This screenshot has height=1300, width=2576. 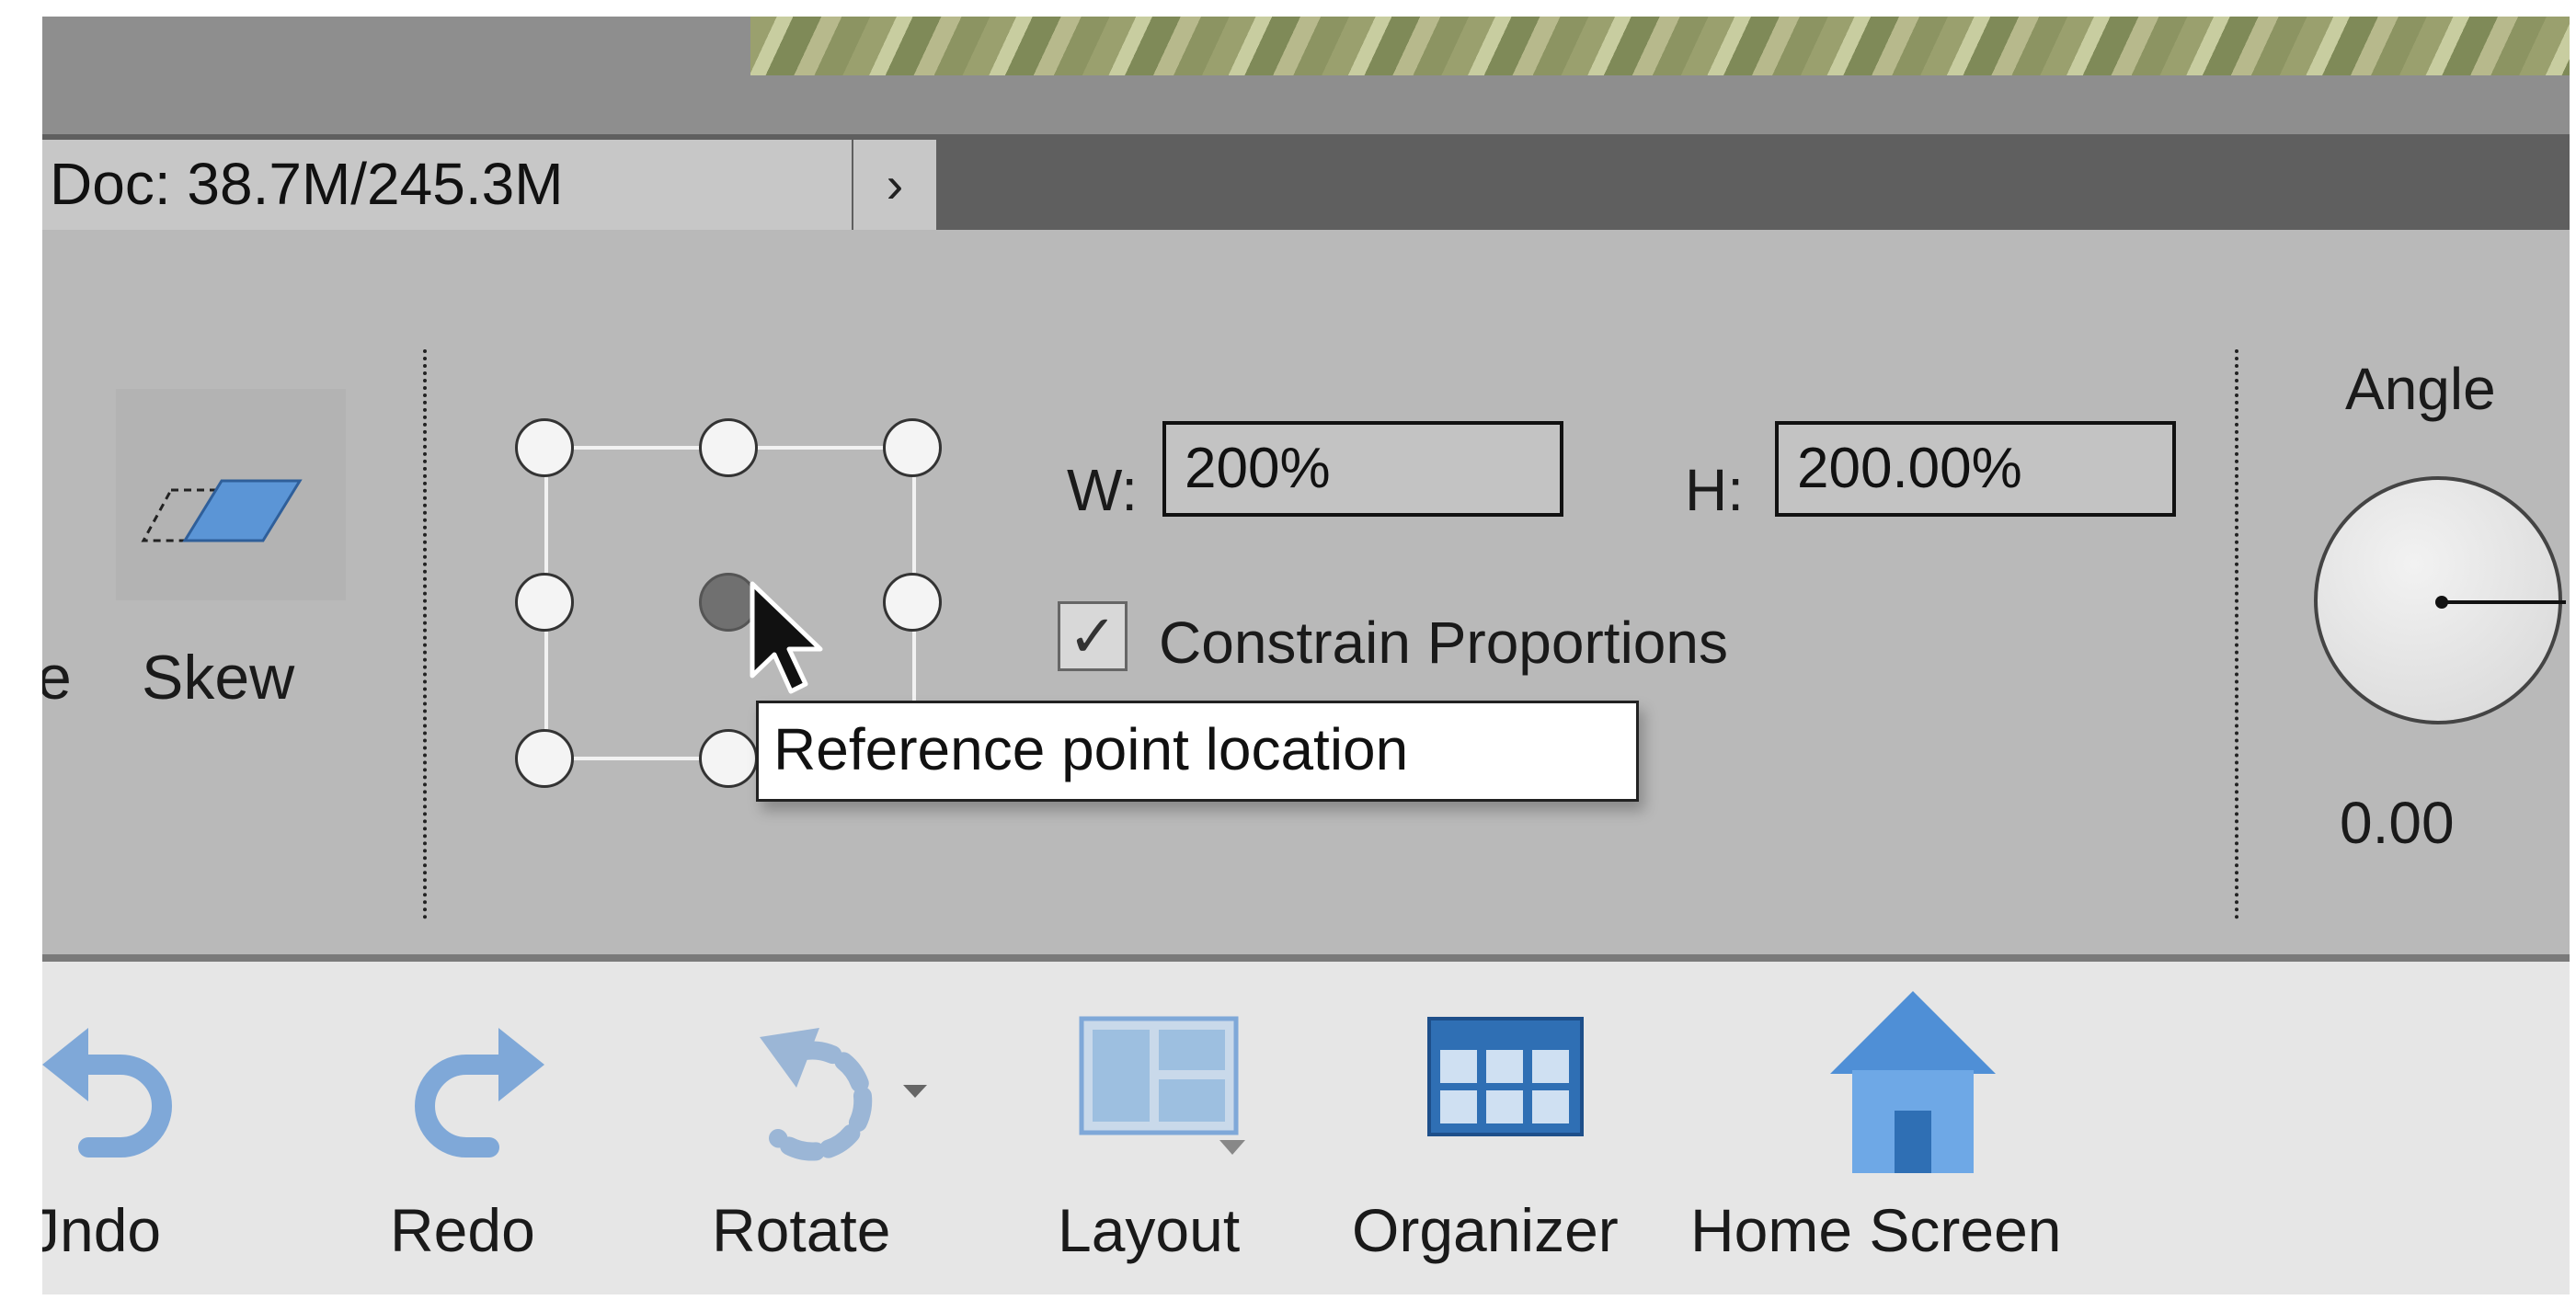 I want to click on height-label: H:, so click(x=1715, y=490).